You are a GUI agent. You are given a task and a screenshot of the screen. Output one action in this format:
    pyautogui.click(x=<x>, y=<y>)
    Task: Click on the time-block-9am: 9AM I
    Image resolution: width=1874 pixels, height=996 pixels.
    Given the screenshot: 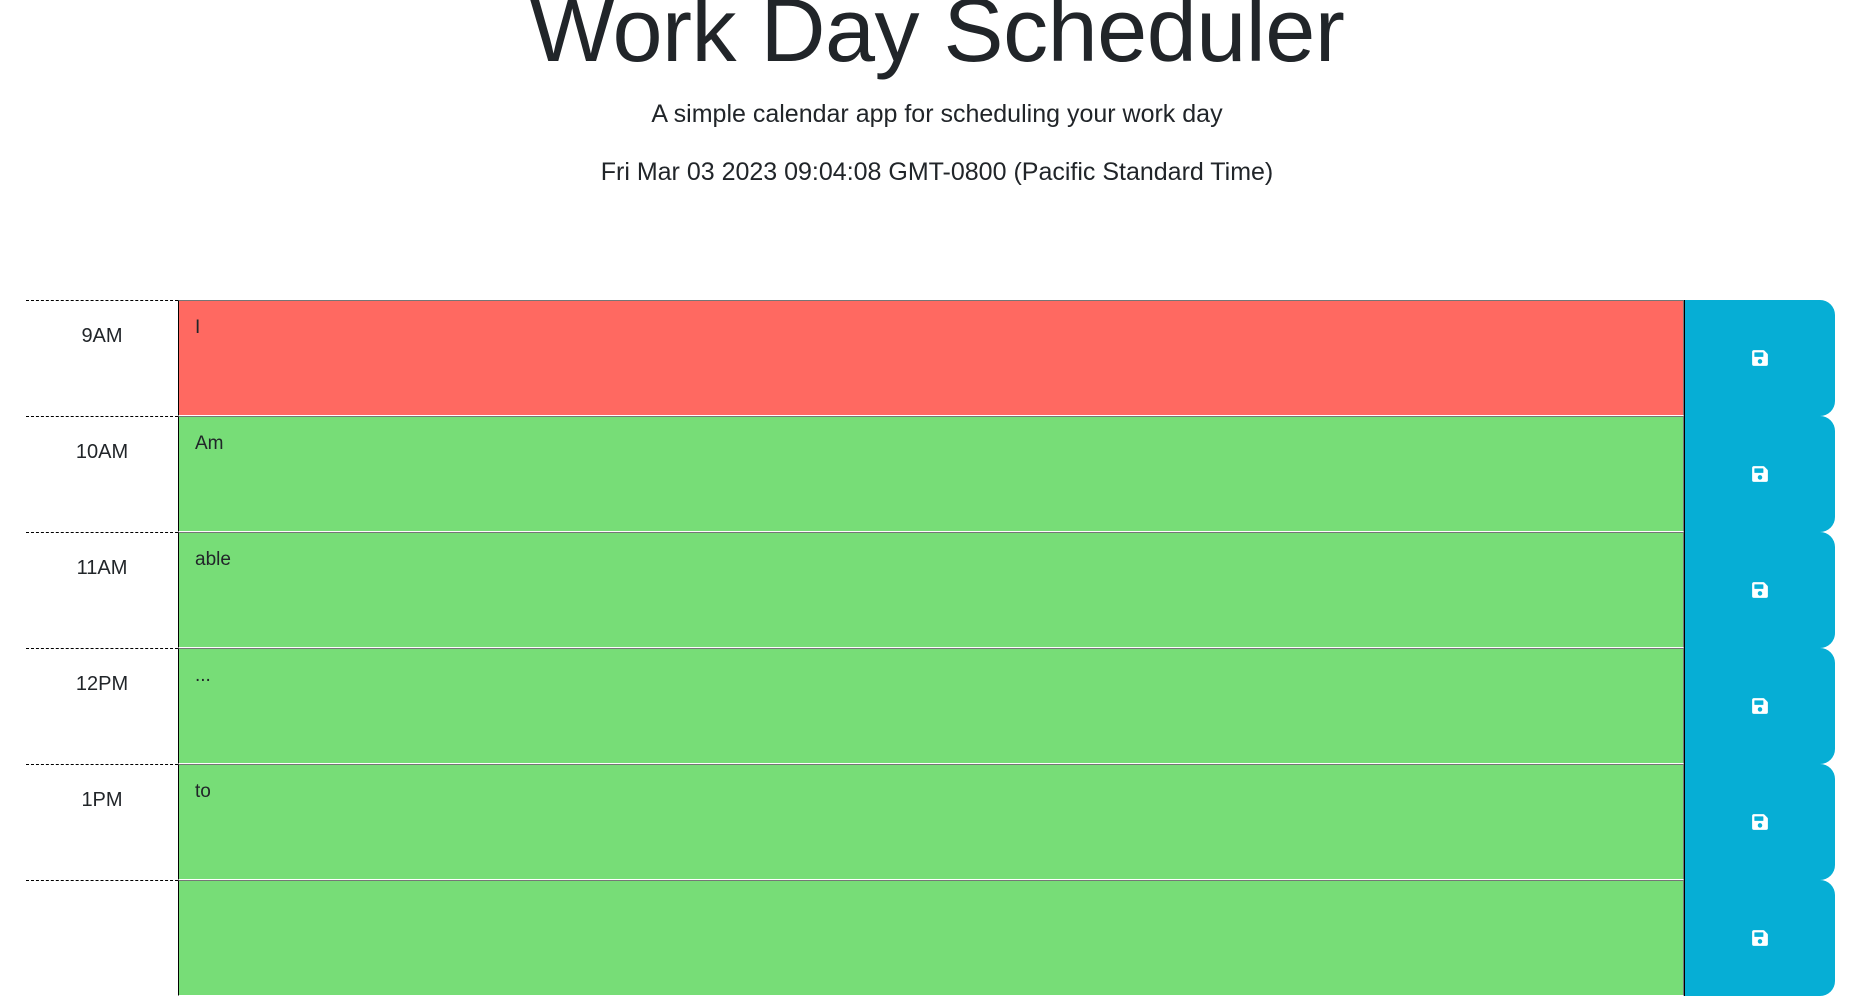 What is the action you would take?
    pyautogui.click(x=930, y=358)
    